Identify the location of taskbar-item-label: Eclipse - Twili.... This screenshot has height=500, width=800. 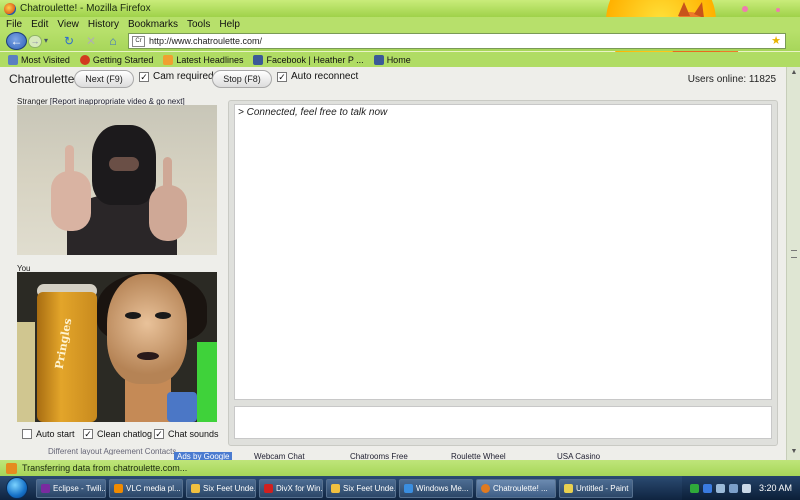
(79, 488).